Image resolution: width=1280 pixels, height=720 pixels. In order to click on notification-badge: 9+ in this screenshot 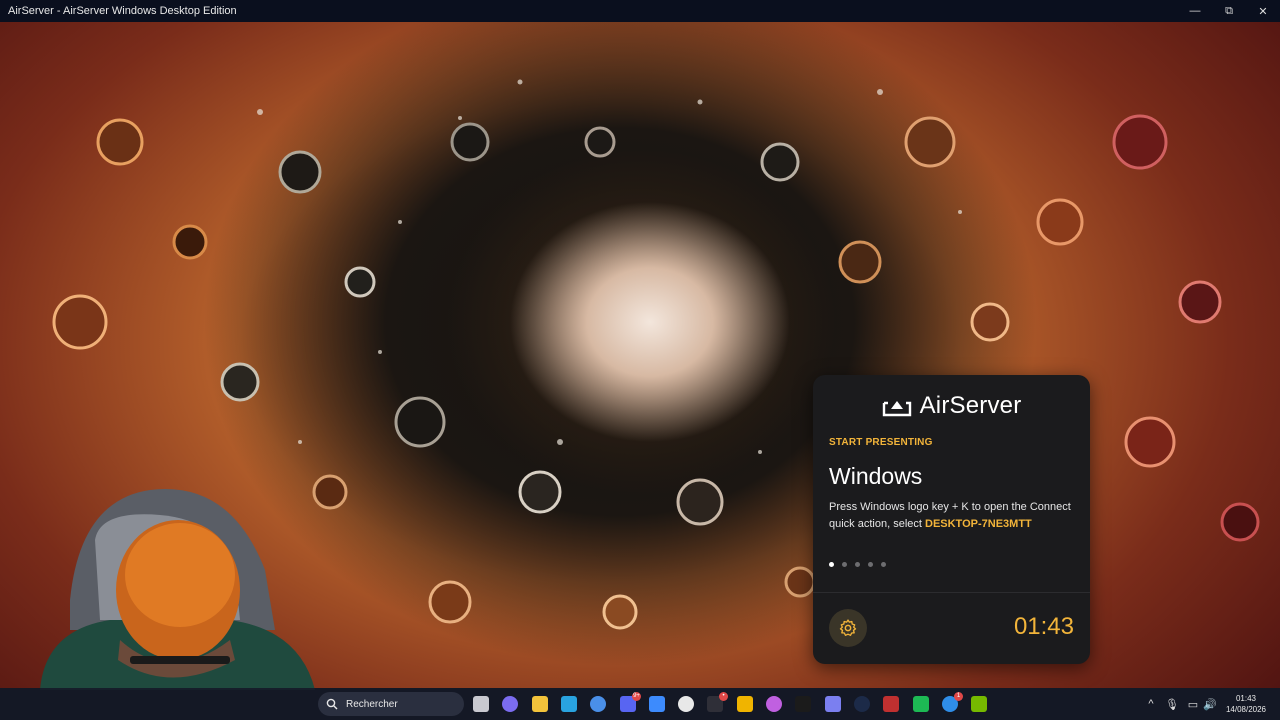, I will do `click(636, 696)`.